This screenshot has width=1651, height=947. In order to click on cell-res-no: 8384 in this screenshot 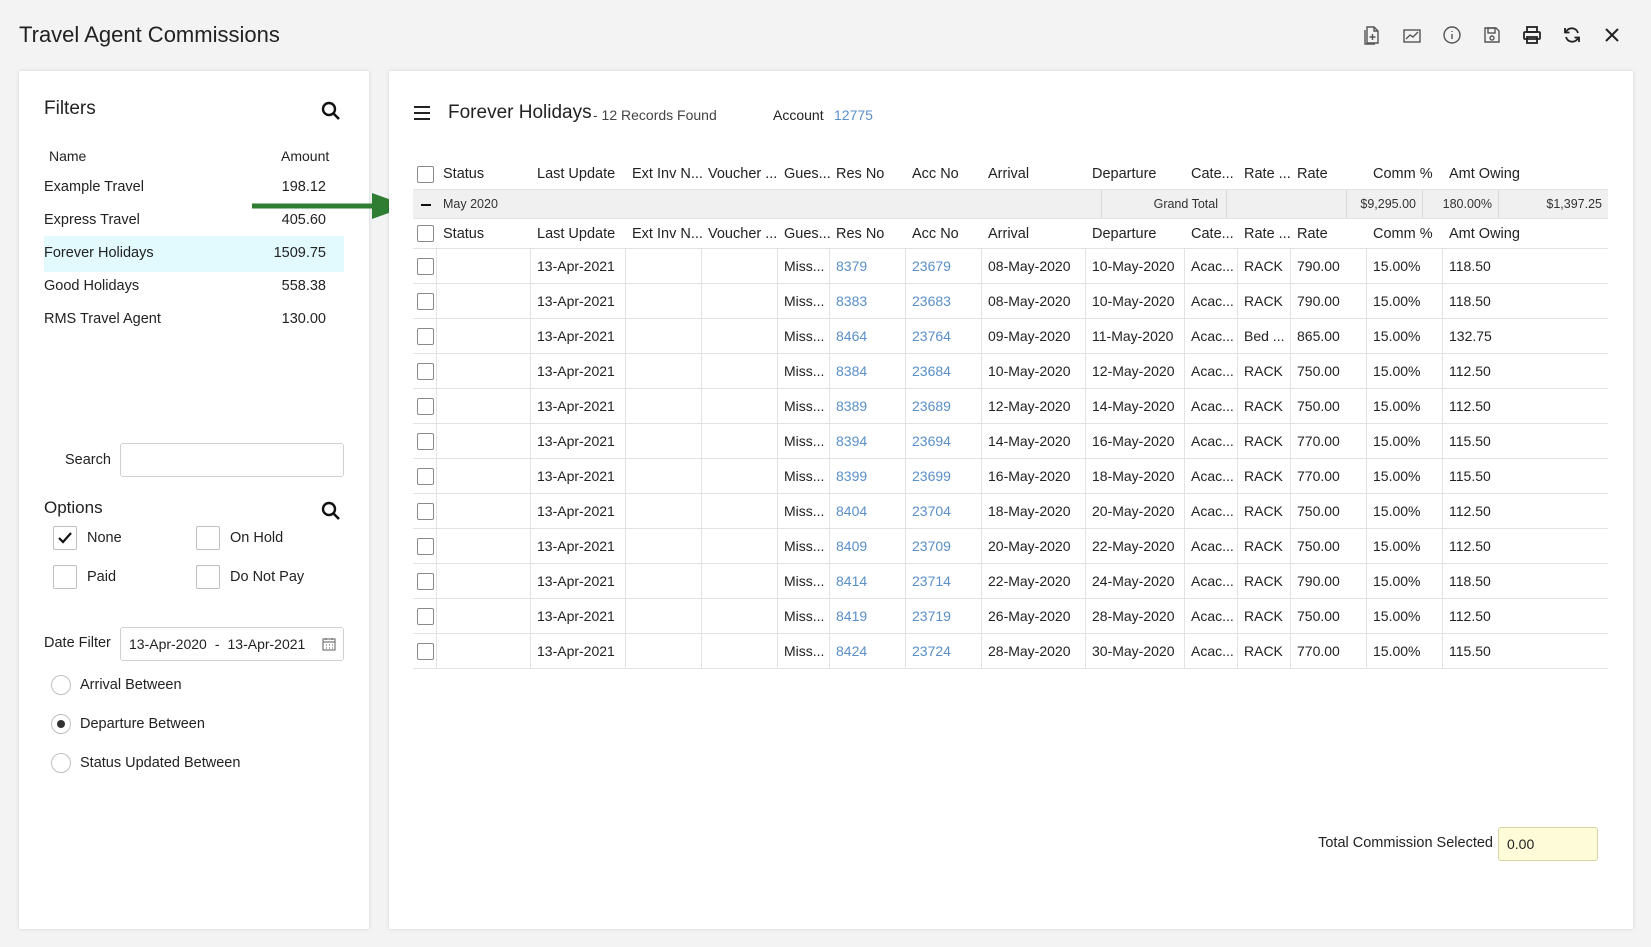, I will do `click(868, 371)`.